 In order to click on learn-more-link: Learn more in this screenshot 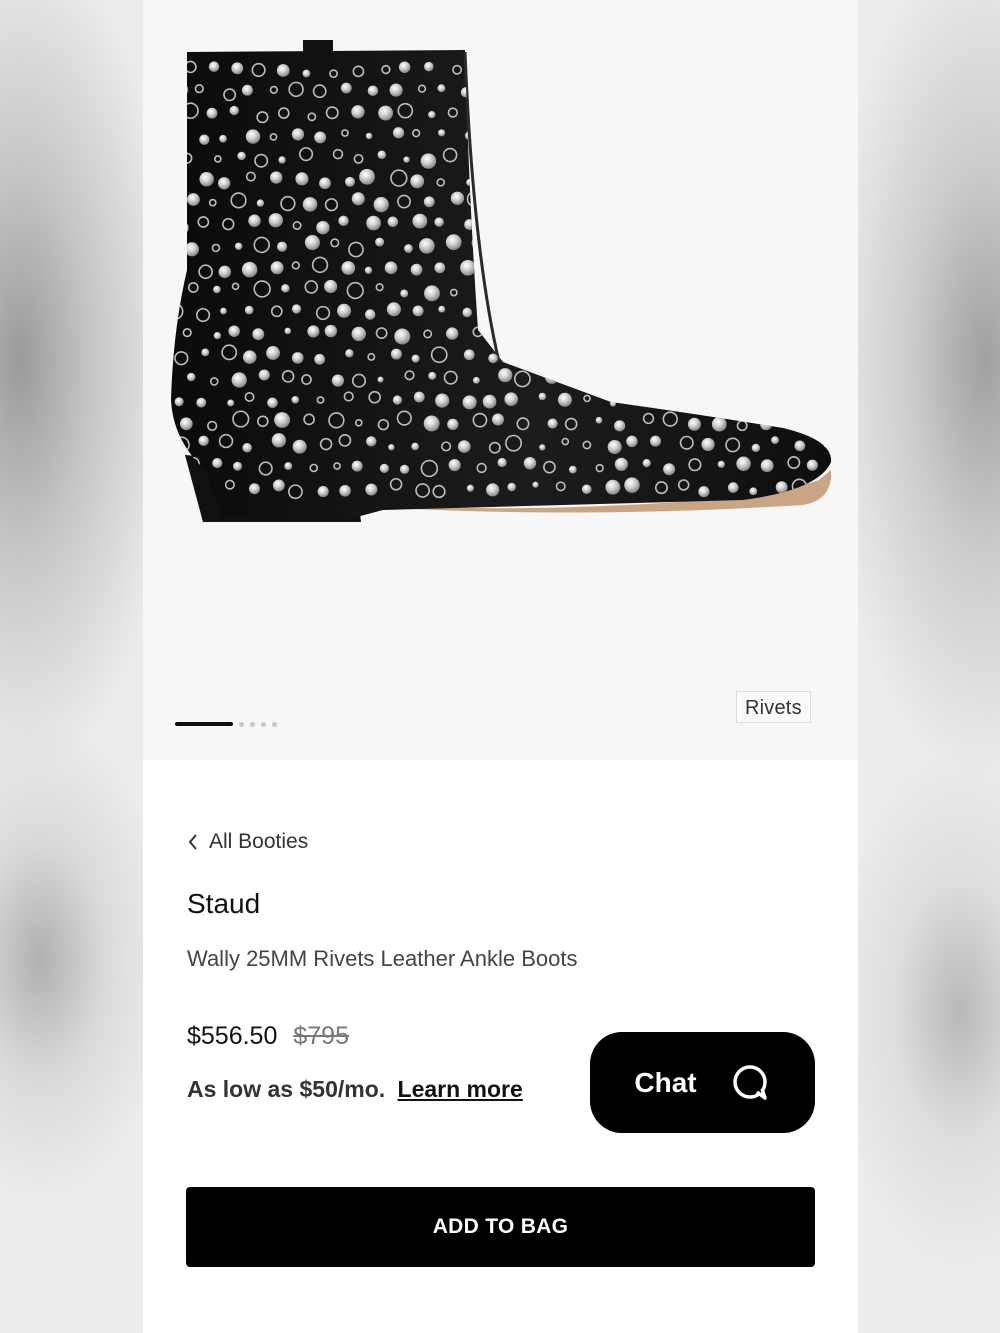, I will do `click(460, 1089)`.